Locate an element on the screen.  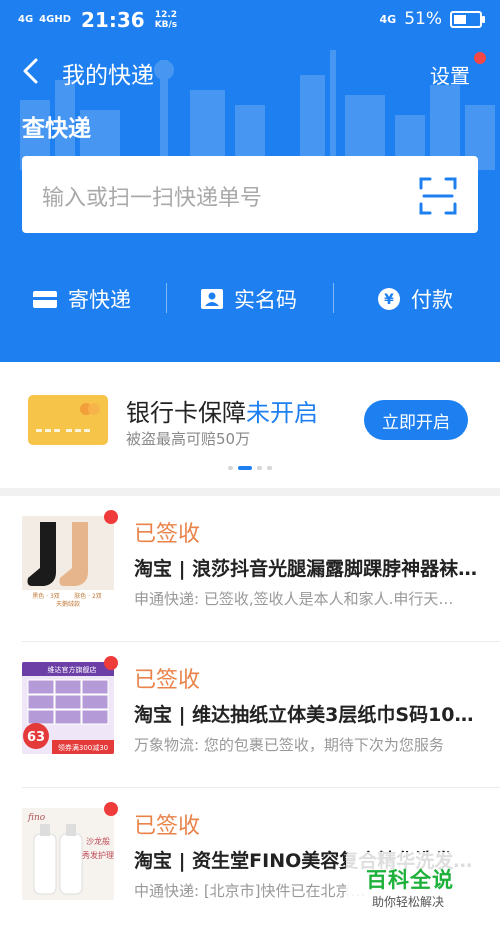
carousel-indicator is located at coordinates (250, 468).